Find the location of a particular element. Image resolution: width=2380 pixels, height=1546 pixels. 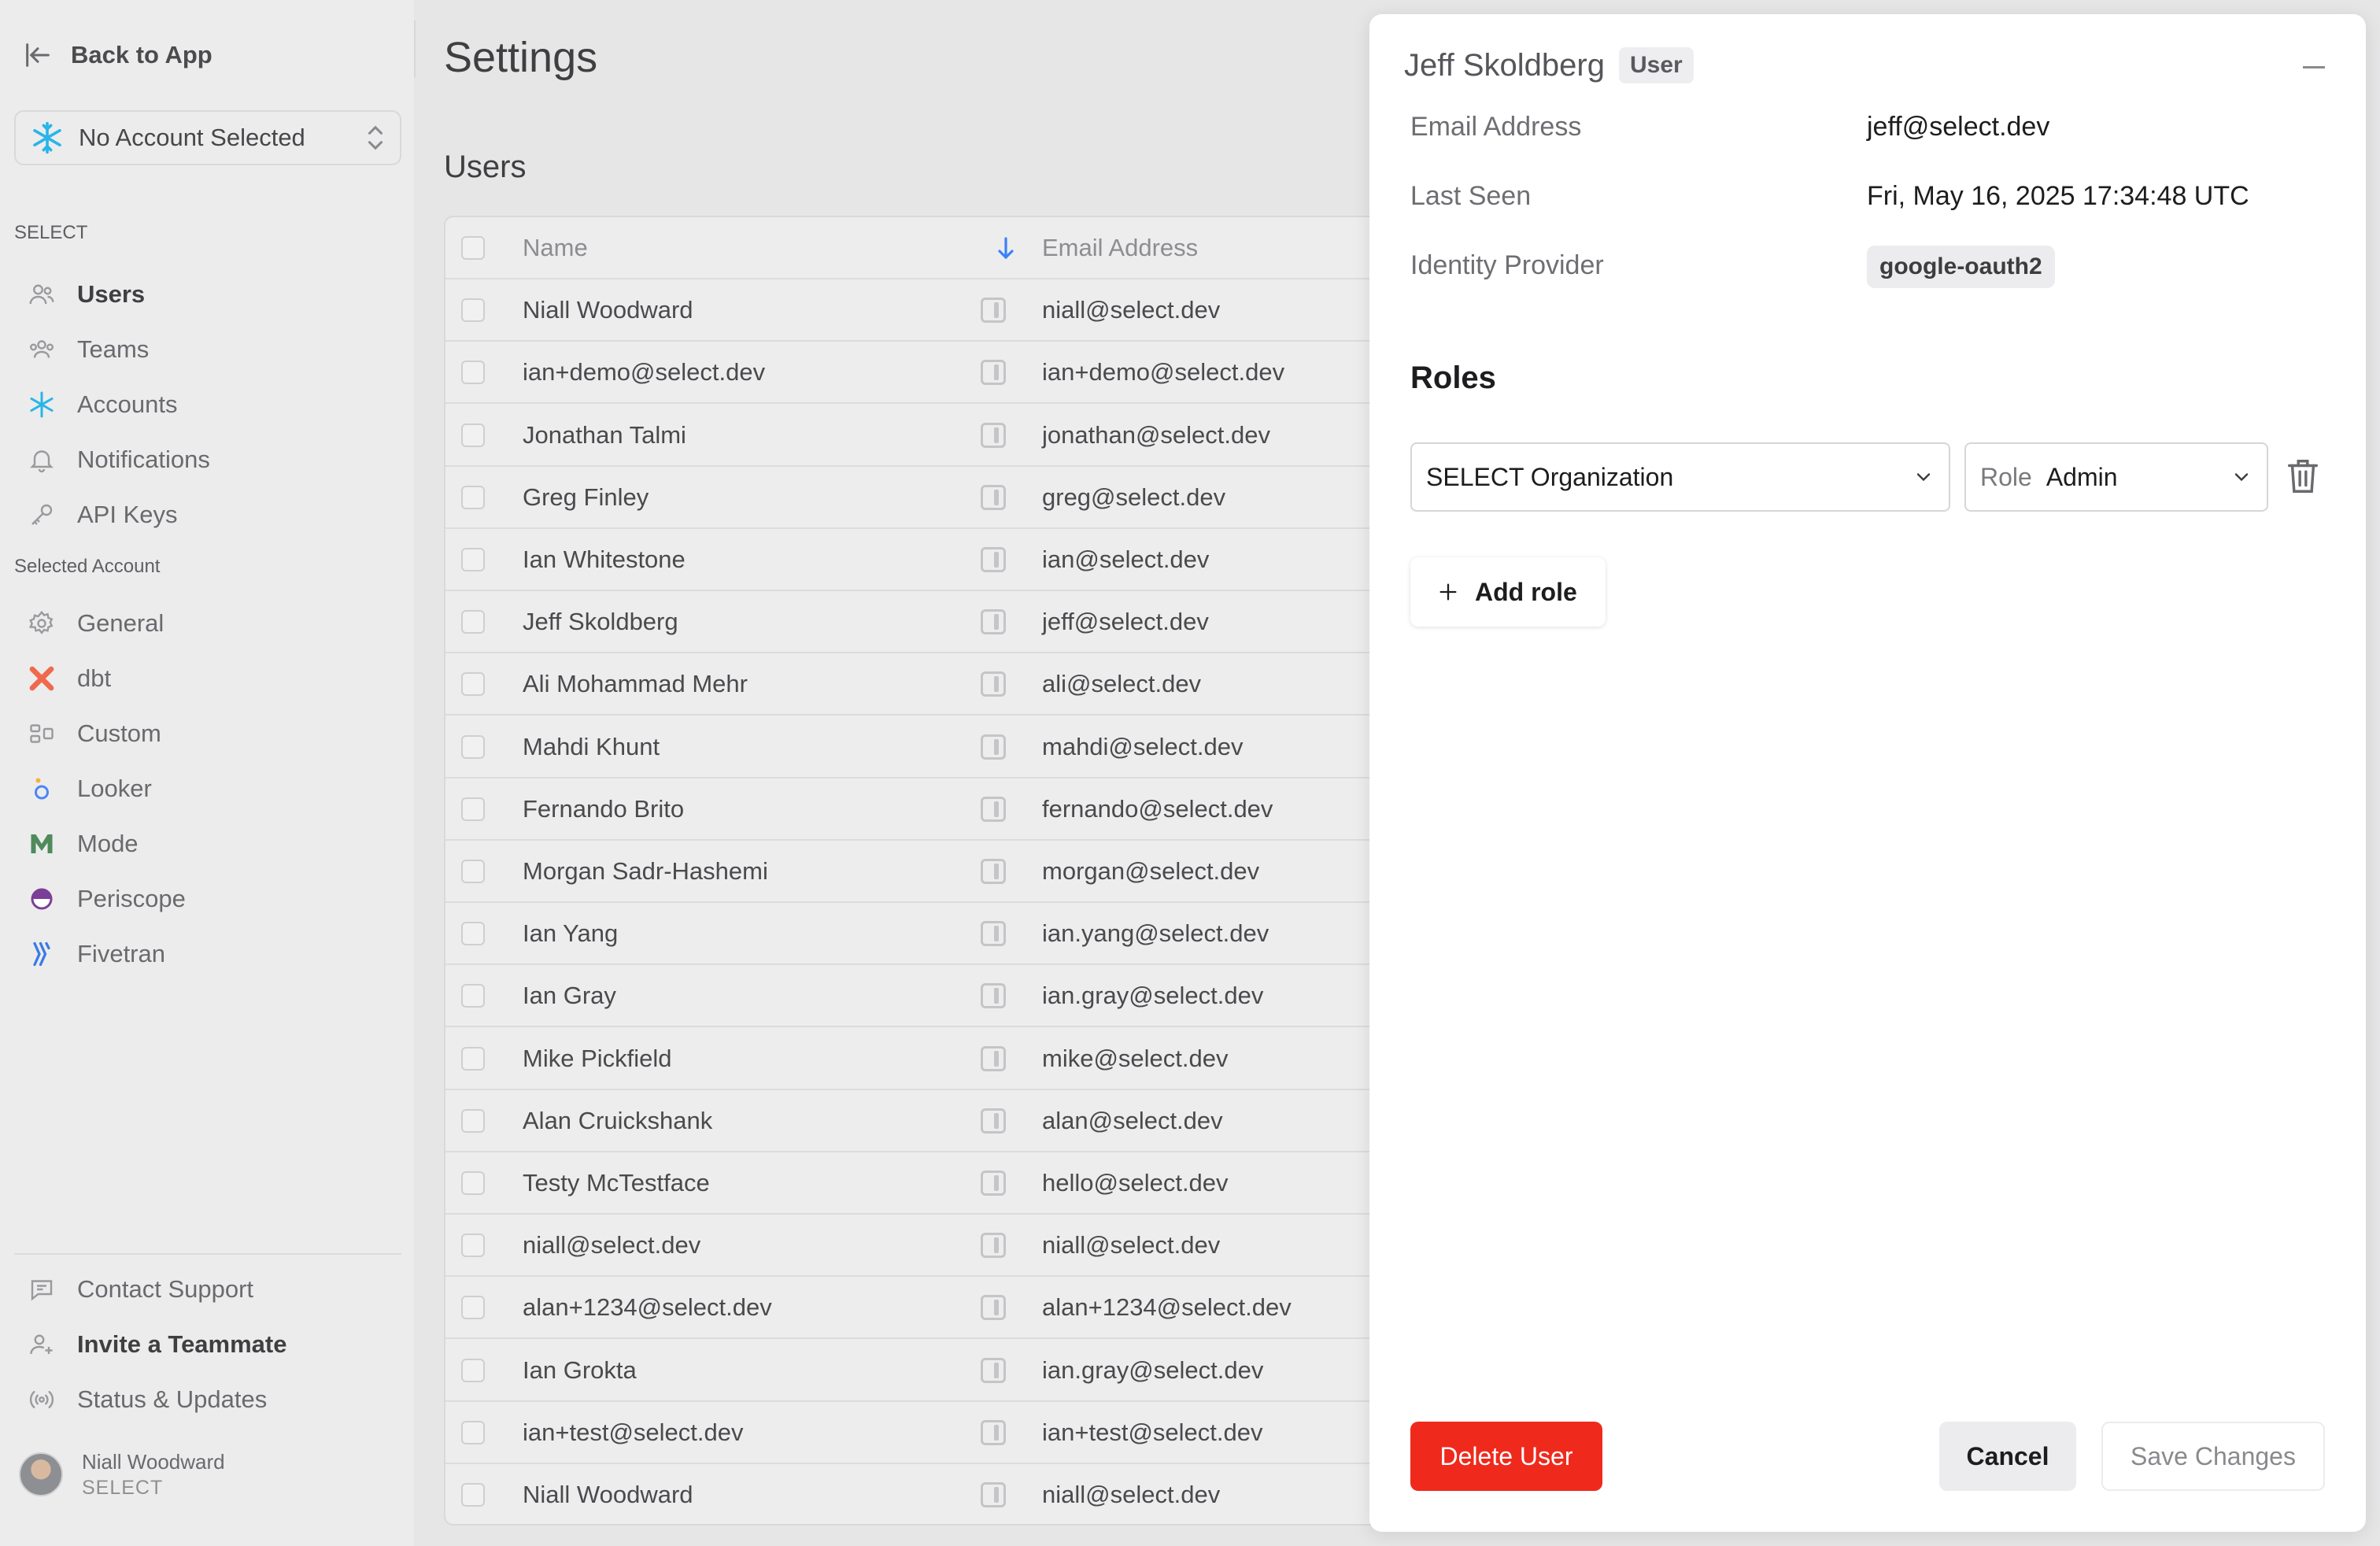

sidebar-item-notifications: Notifications is located at coordinates (118, 460).